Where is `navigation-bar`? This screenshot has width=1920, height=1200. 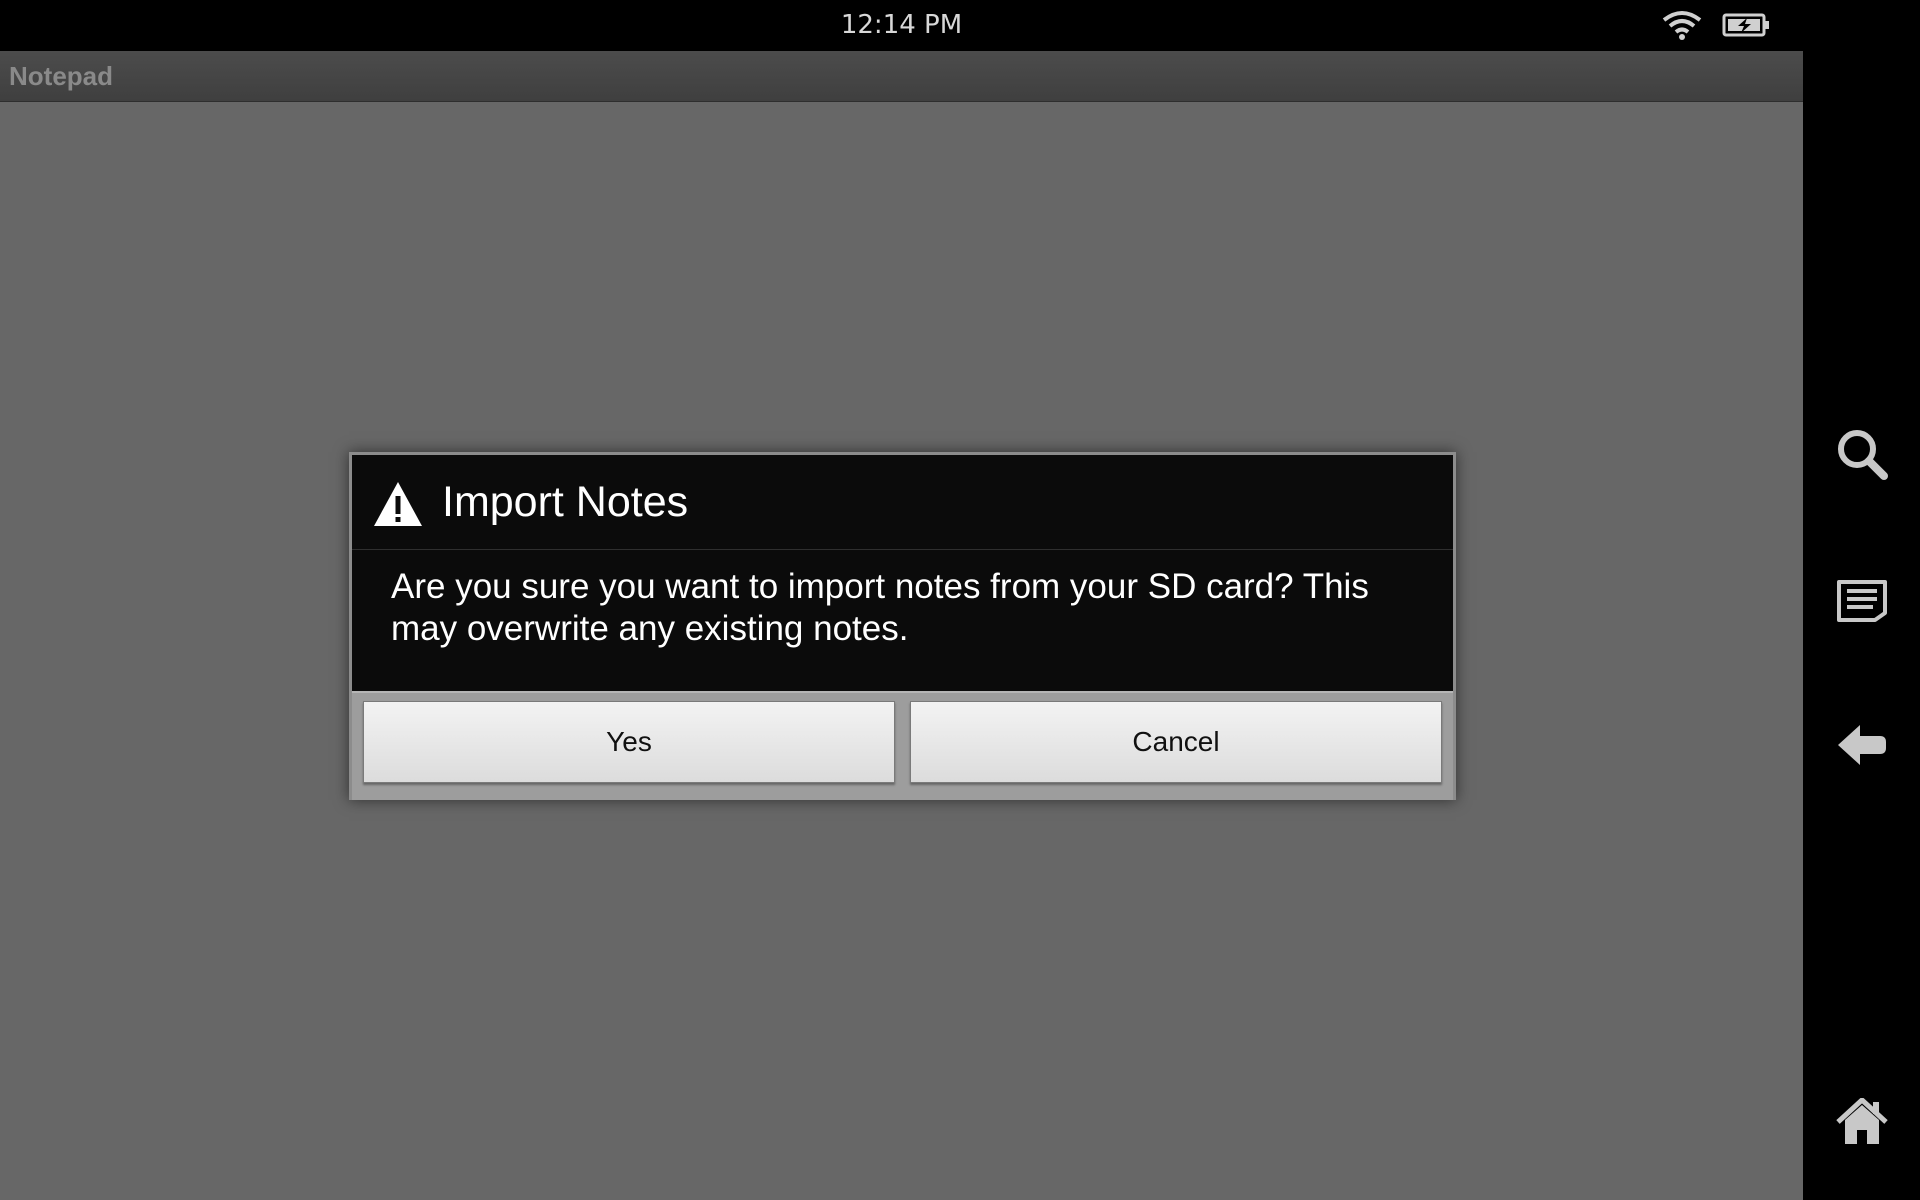 navigation-bar is located at coordinates (1861, 600).